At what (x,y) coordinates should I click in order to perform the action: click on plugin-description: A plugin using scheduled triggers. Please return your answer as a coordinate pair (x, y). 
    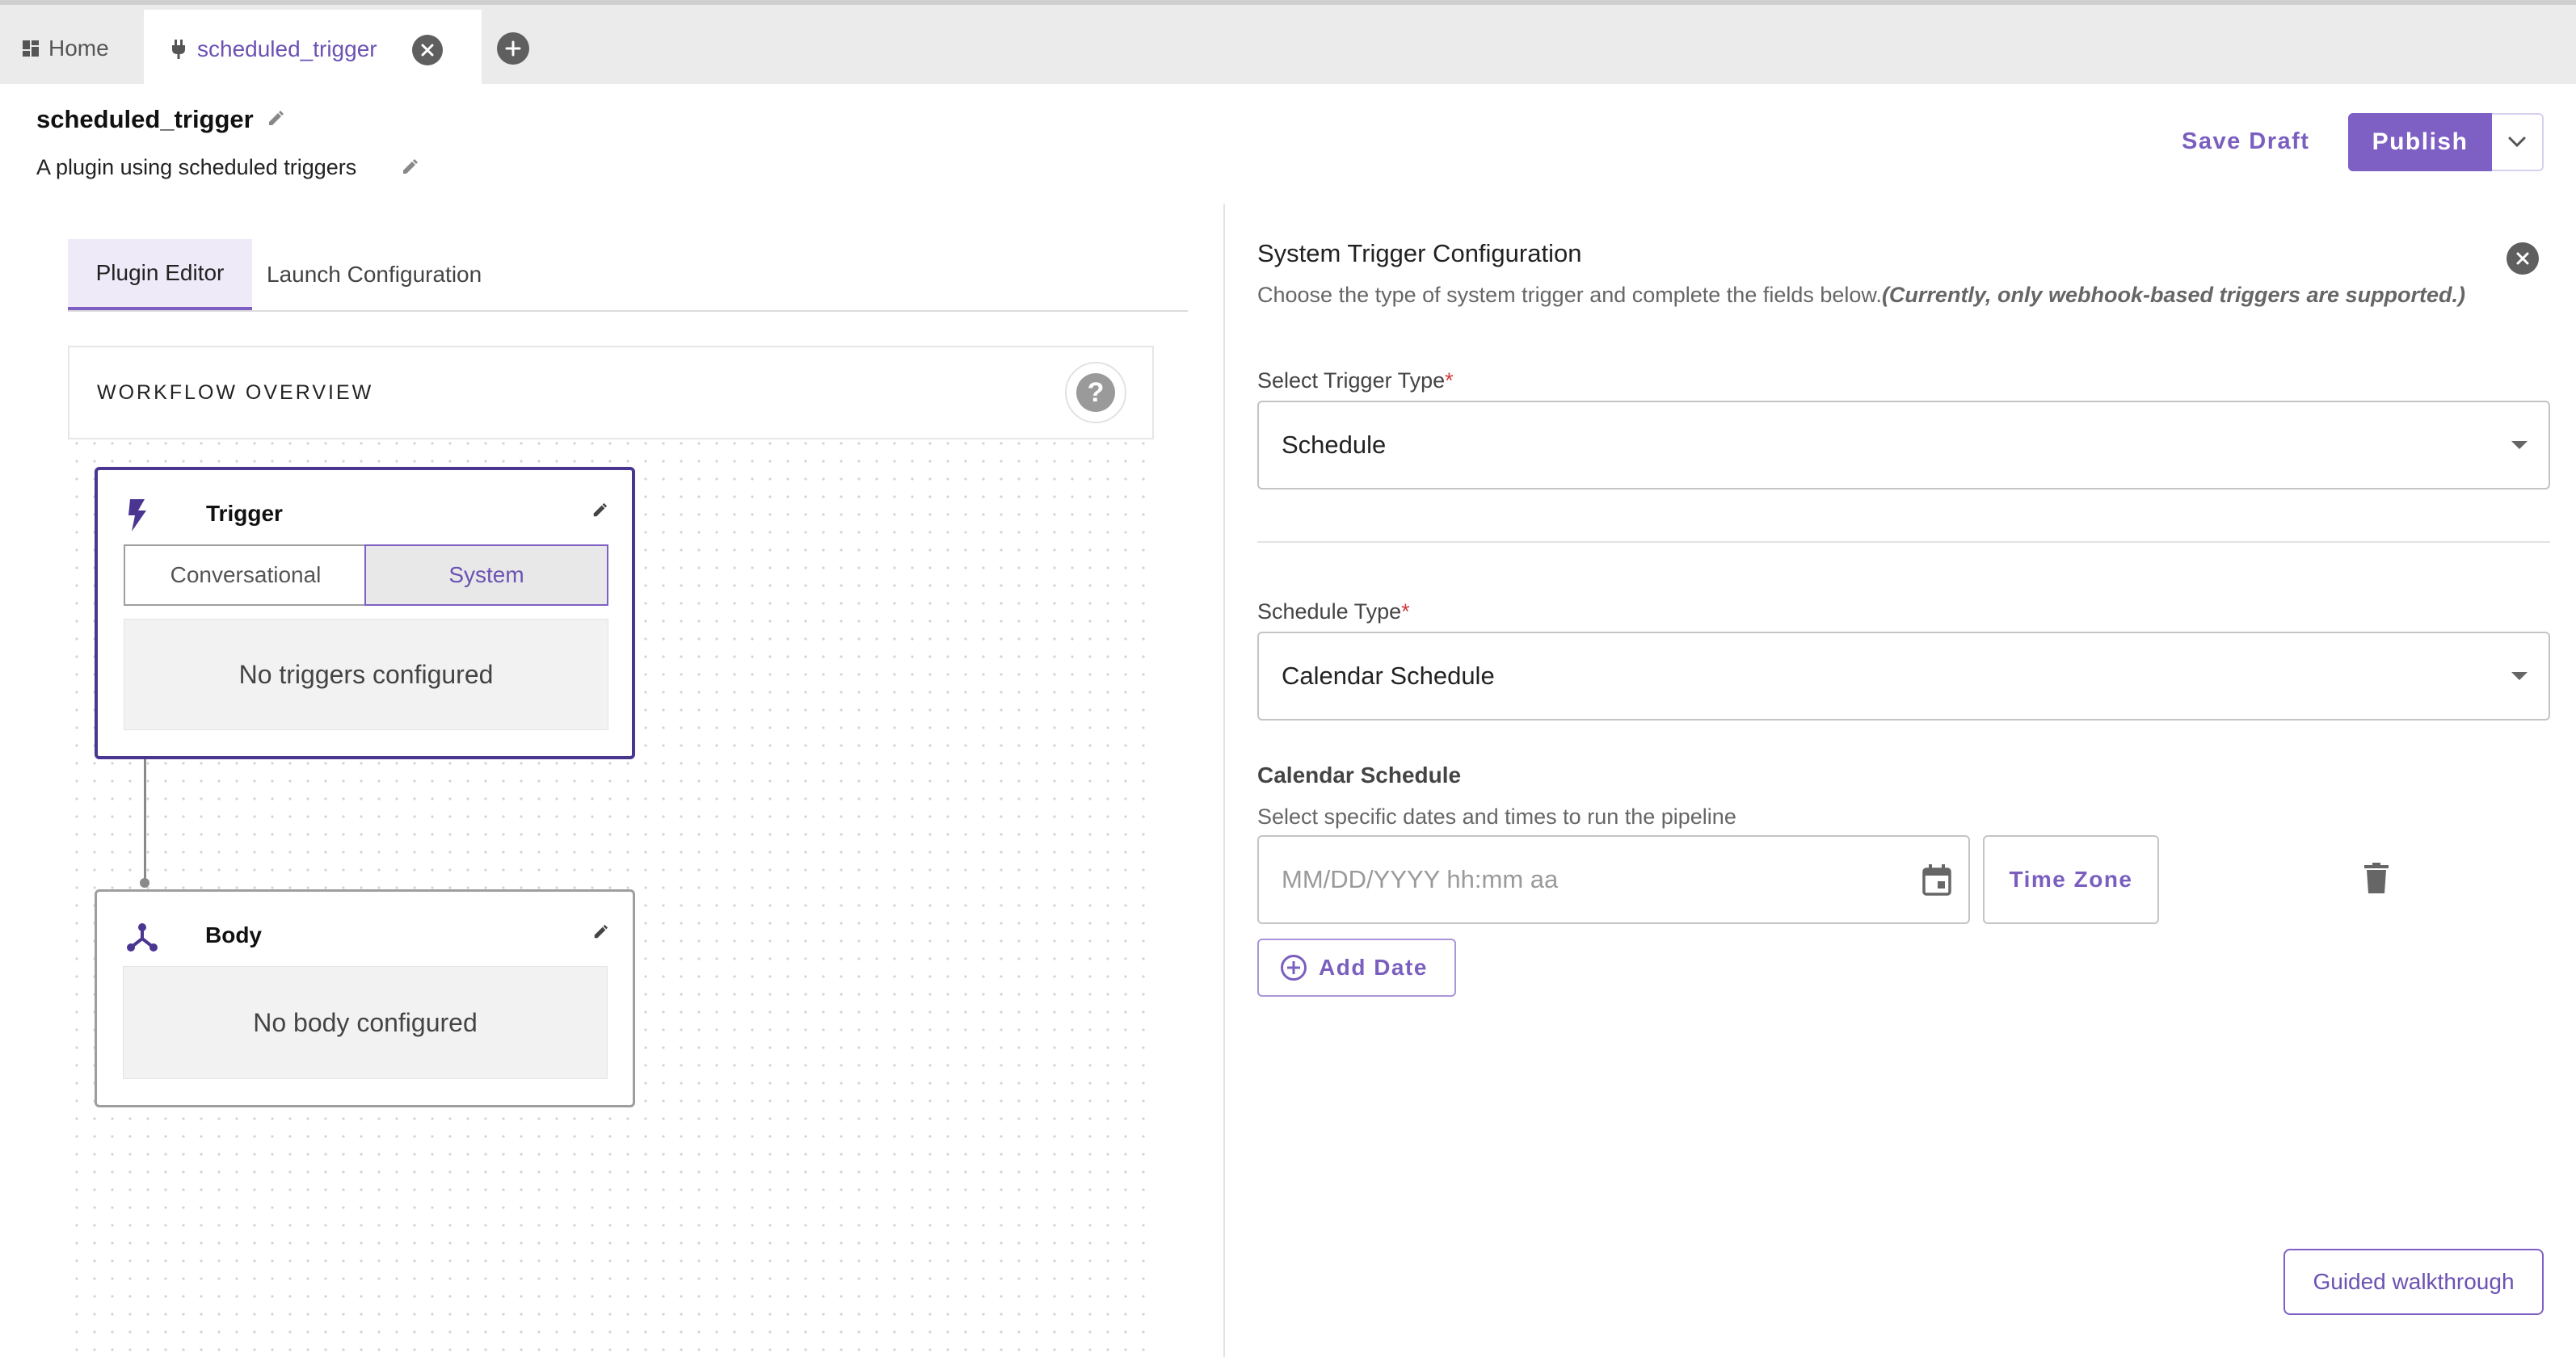
    Looking at the image, I should click on (196, 167).